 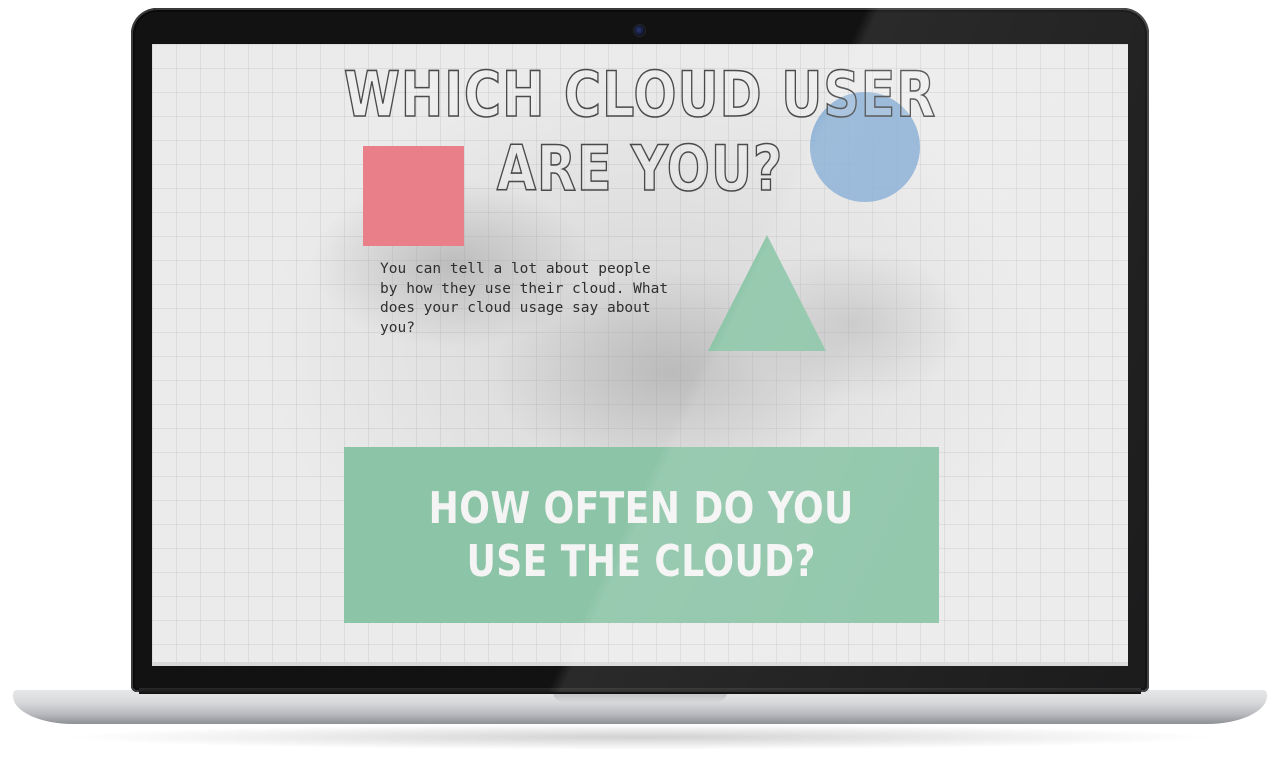 I want to click on green-triangle-shape, so click(x=767, y=293).